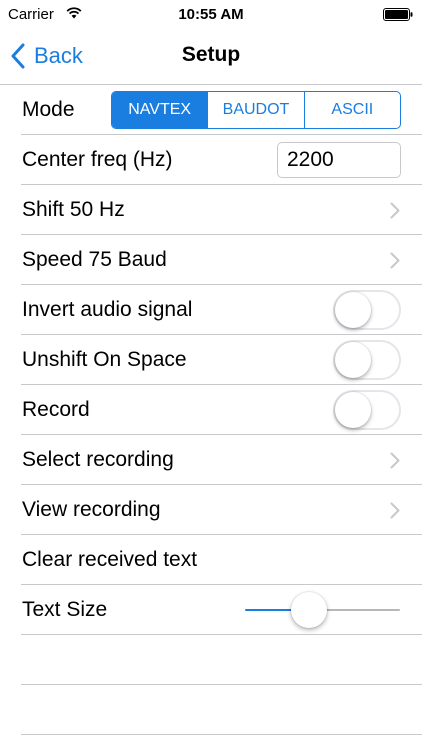 This screenshot has height=750, width=422. I want to click on shift-label: Shift 50 Hz, so click(73, 209).